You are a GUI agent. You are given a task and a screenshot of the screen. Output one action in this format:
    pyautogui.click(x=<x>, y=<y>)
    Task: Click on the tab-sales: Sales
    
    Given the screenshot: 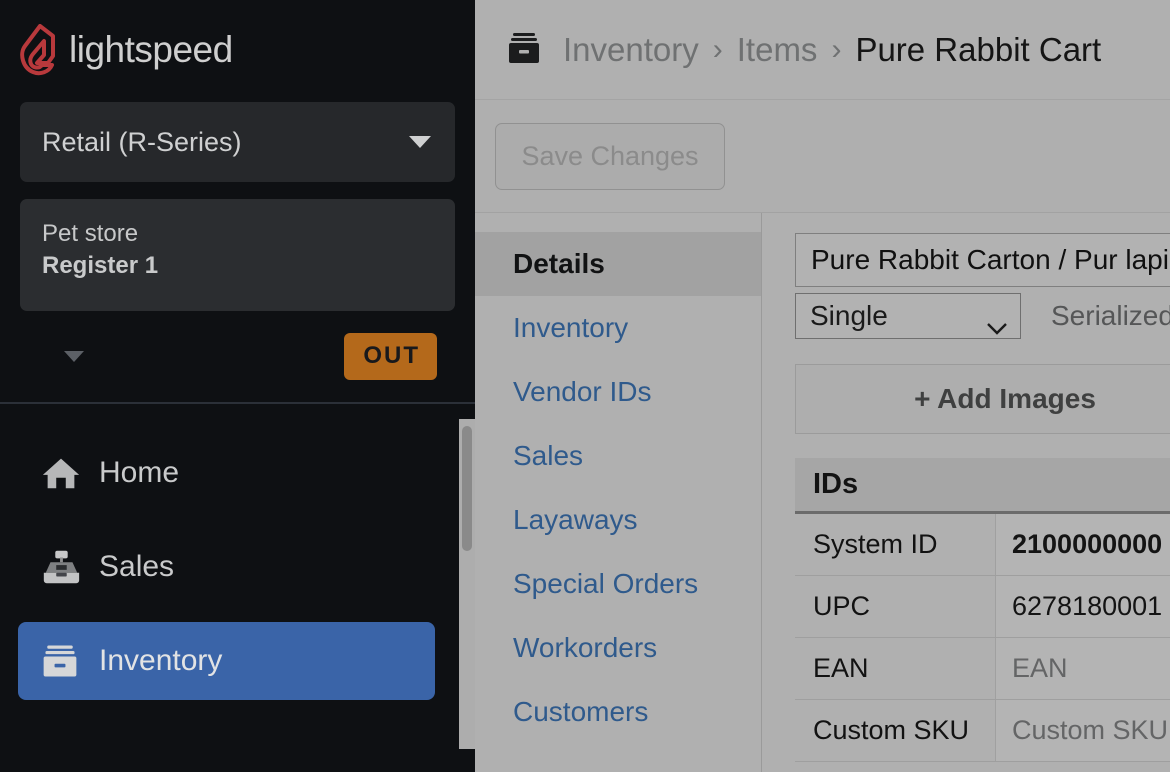 What is the action you would take?
    pyautogui.click(x=618, y=456)
    